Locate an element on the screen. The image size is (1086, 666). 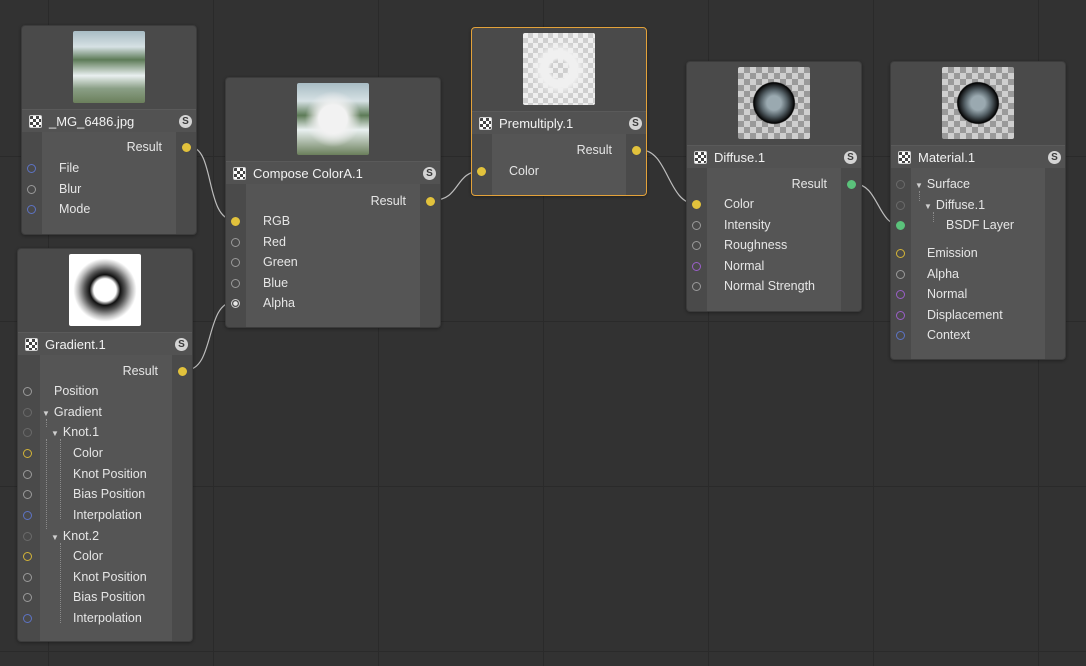
input-label: Position is located at coordinates (76, 391).